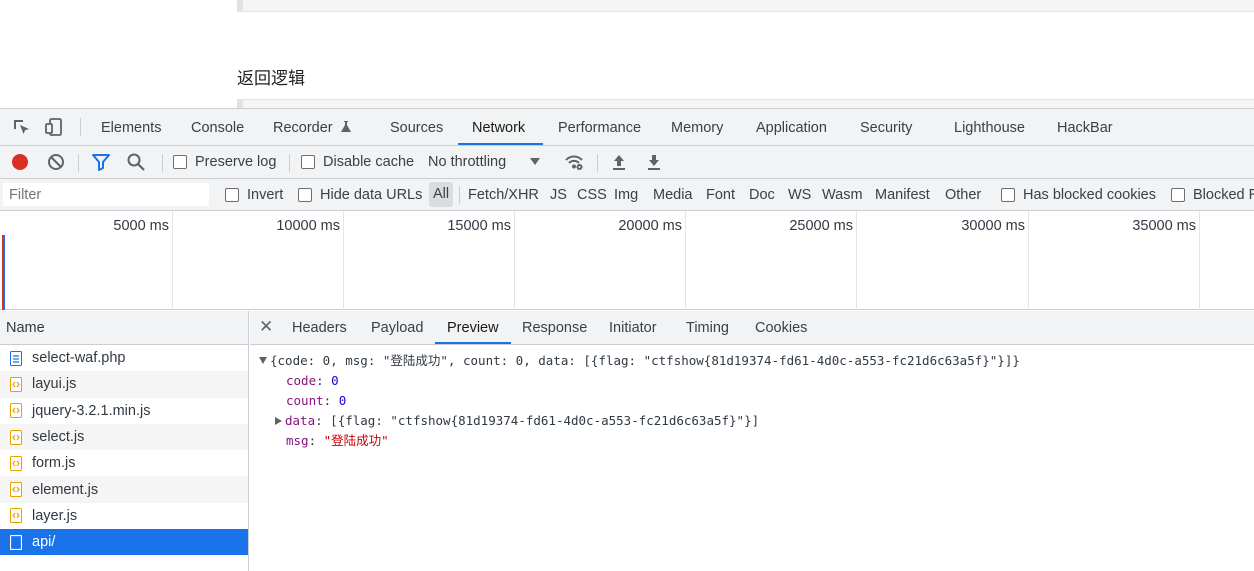  I want to click on timeline-tick-label: 15000 ms, so click(479, 226).